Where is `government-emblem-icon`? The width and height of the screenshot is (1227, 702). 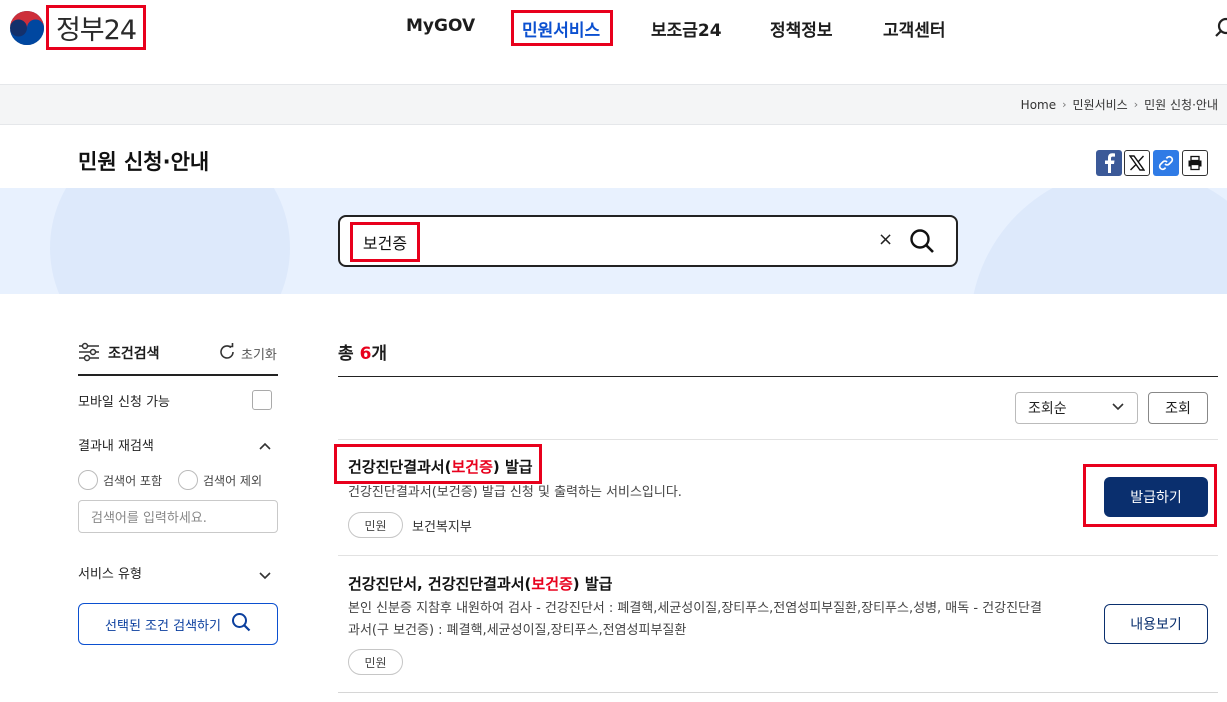 government-emblem-icon is located at coordinates (27, 28).